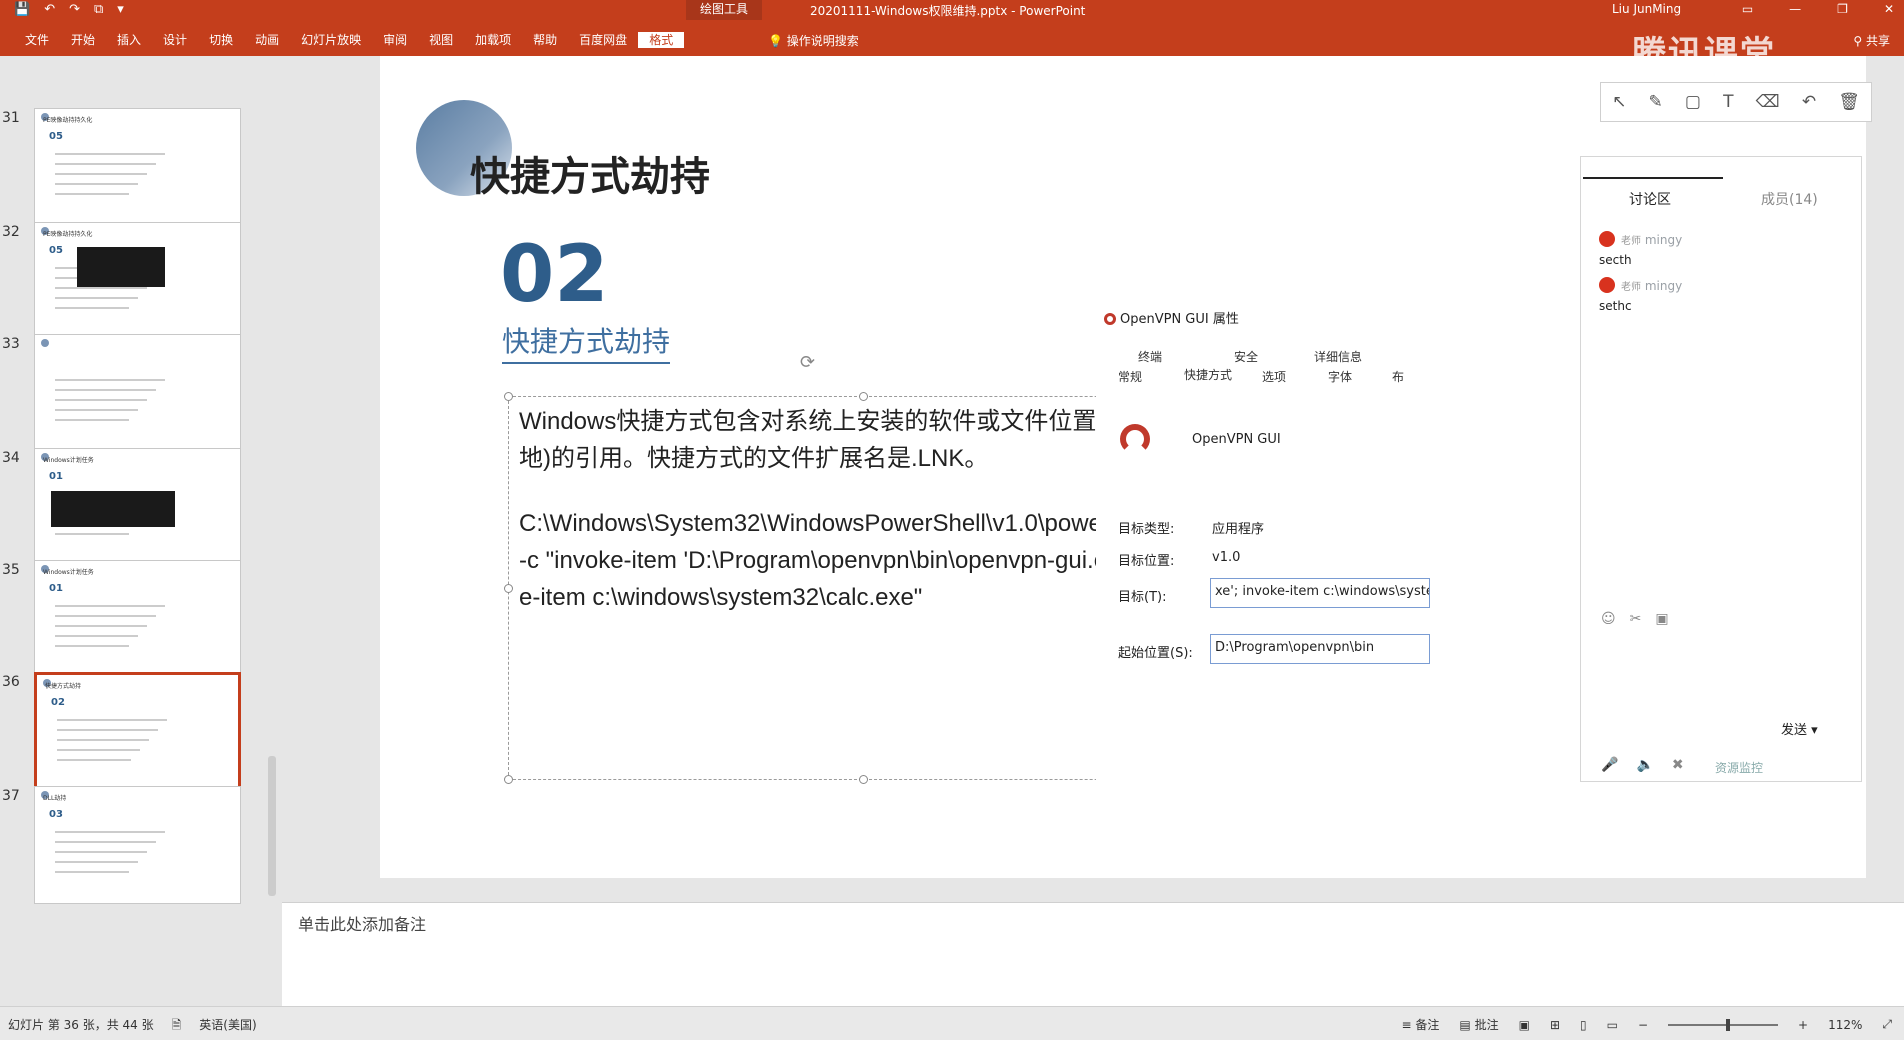  Describe the element at coordinates (1226, 557) in the screenshot. I see `target-location-value: v1.0` at that location.